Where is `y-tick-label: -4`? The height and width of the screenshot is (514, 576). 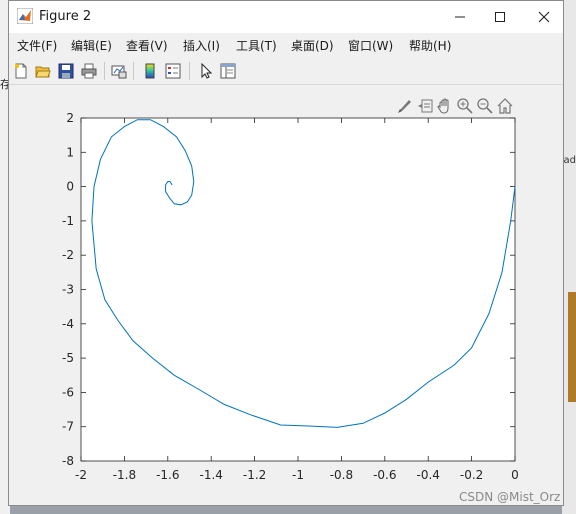
y-tick-label: -4 is located at coordinates (68, 324).